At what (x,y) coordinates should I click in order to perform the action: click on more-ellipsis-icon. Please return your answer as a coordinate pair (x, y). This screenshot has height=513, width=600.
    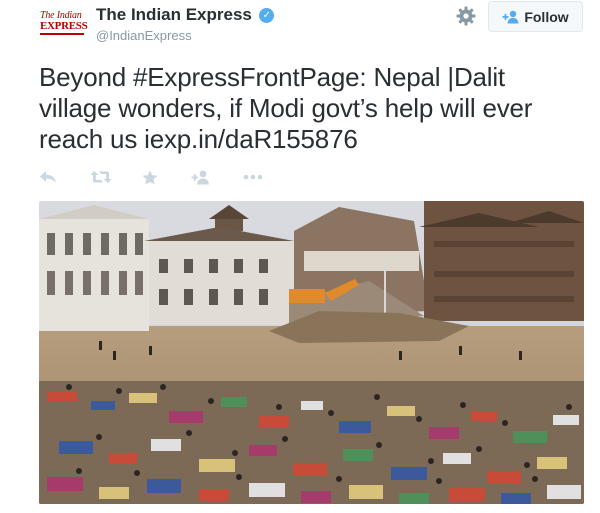
    Looking at the image, I should click on (253, 177).